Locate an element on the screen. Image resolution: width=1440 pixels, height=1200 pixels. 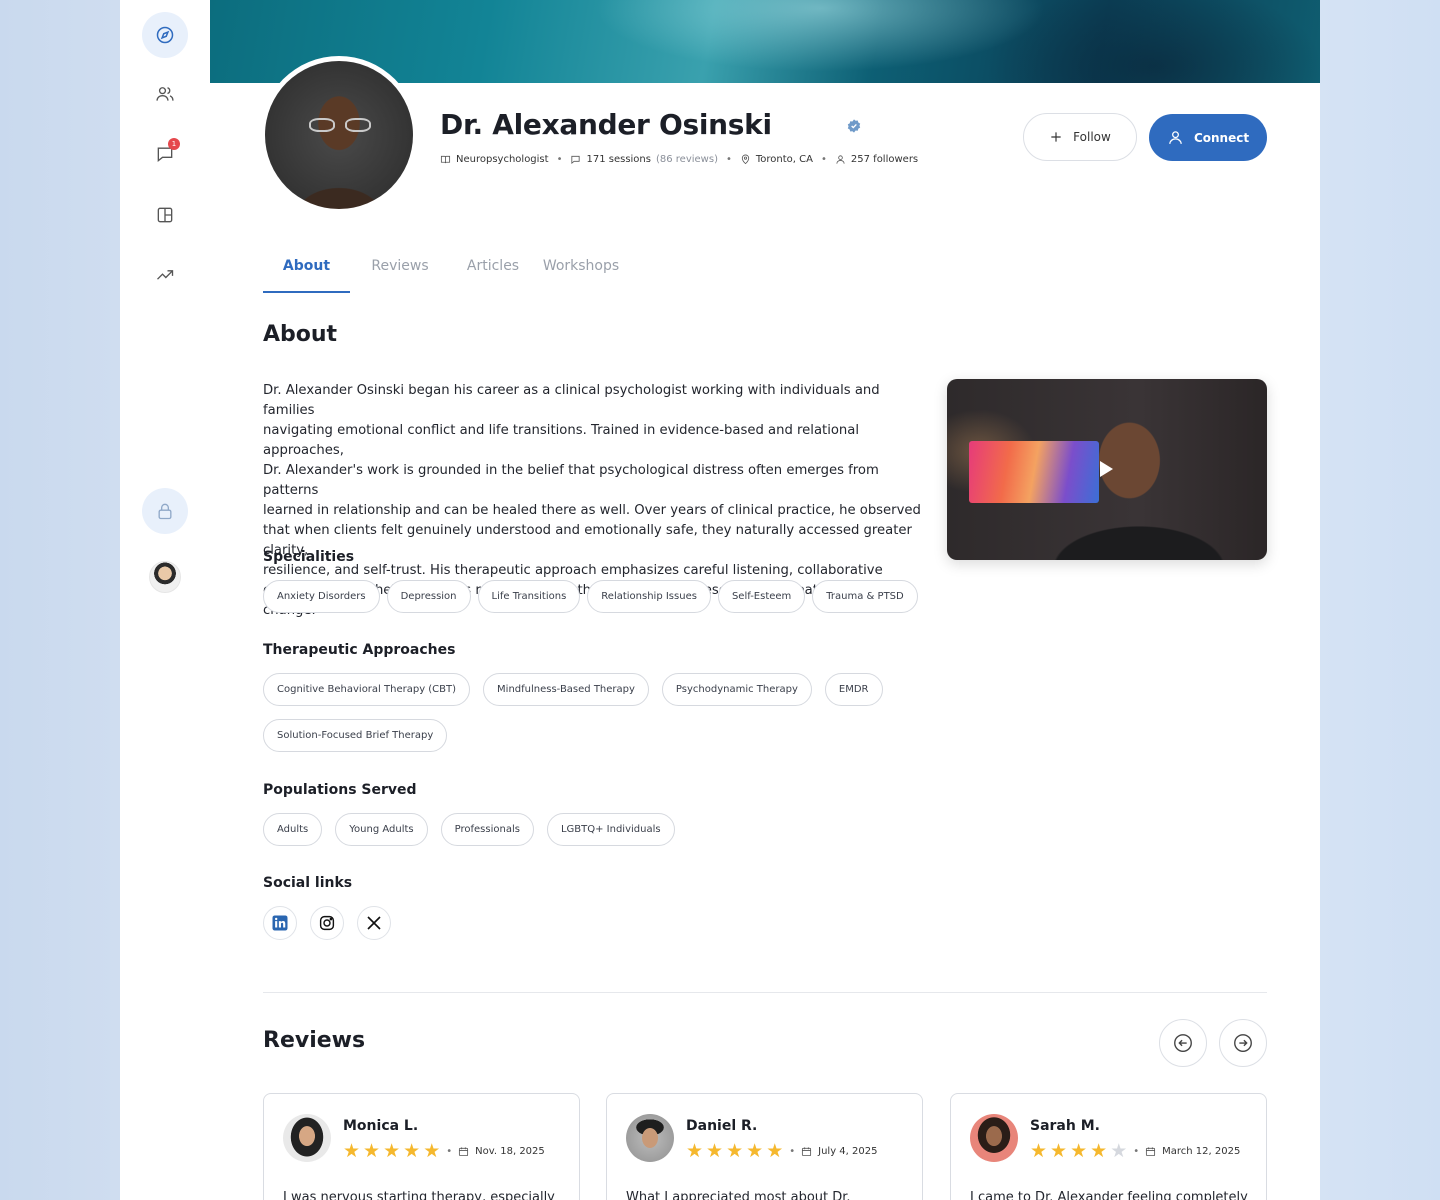
arrow-right-icon is located at coordinates (1243, 1043).